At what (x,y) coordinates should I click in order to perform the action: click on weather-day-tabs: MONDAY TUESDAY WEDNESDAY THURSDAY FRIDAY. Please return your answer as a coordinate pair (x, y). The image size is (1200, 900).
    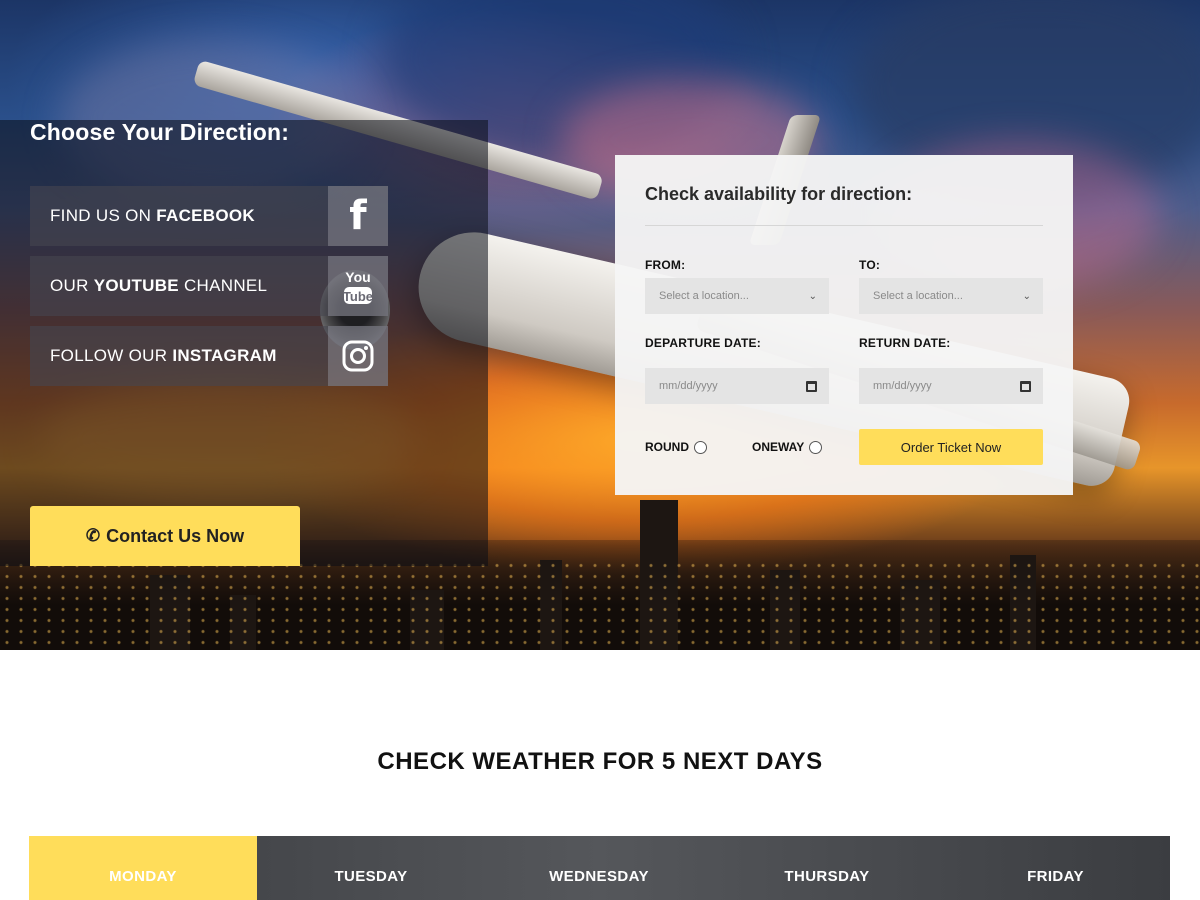
    Looking at the image, I should click on (599, 868).